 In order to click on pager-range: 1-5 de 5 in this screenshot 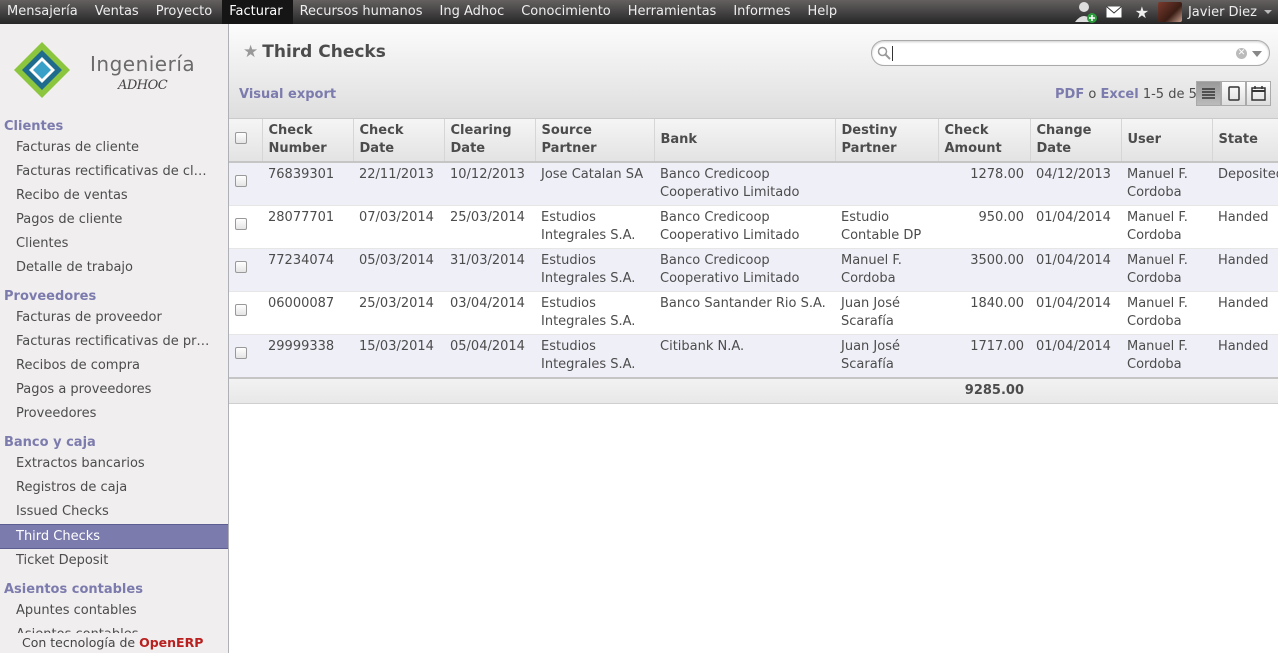, I will do `click(1170, 94)`.